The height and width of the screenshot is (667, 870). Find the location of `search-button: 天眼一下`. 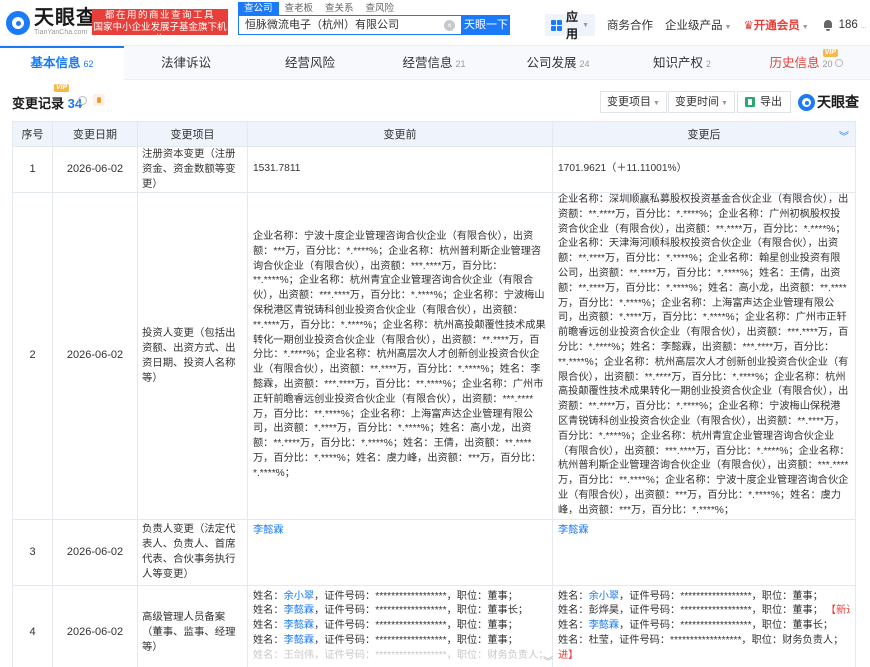

search-button: 天眼一下 is located at coordinates (486, 25).